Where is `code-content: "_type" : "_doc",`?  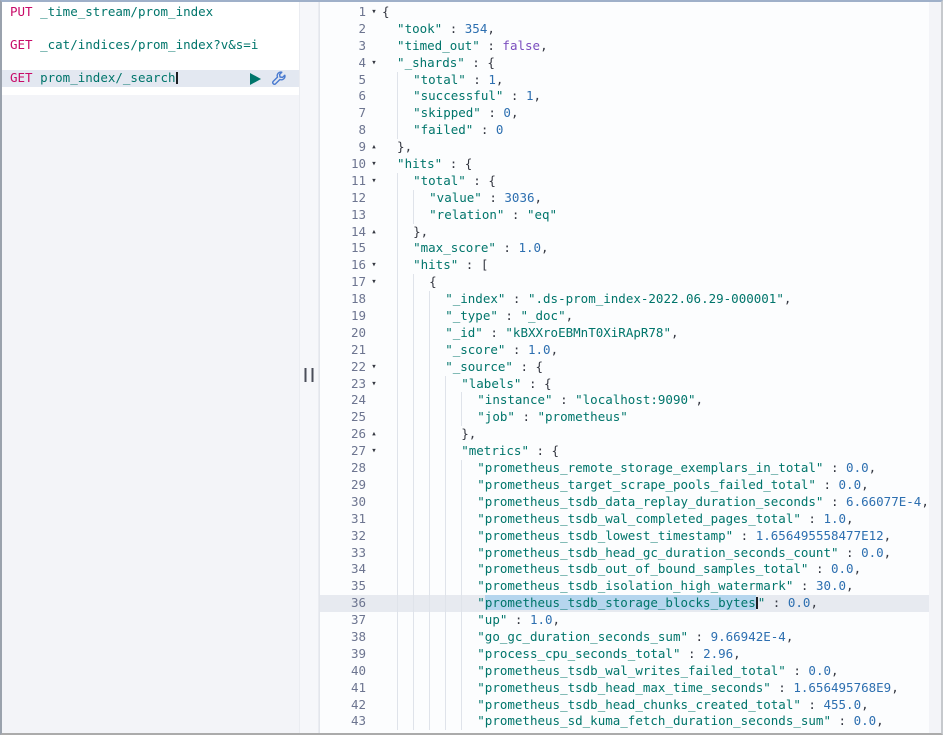 code-content: "_type" : "_doc", is located at coordinates (661, 316).